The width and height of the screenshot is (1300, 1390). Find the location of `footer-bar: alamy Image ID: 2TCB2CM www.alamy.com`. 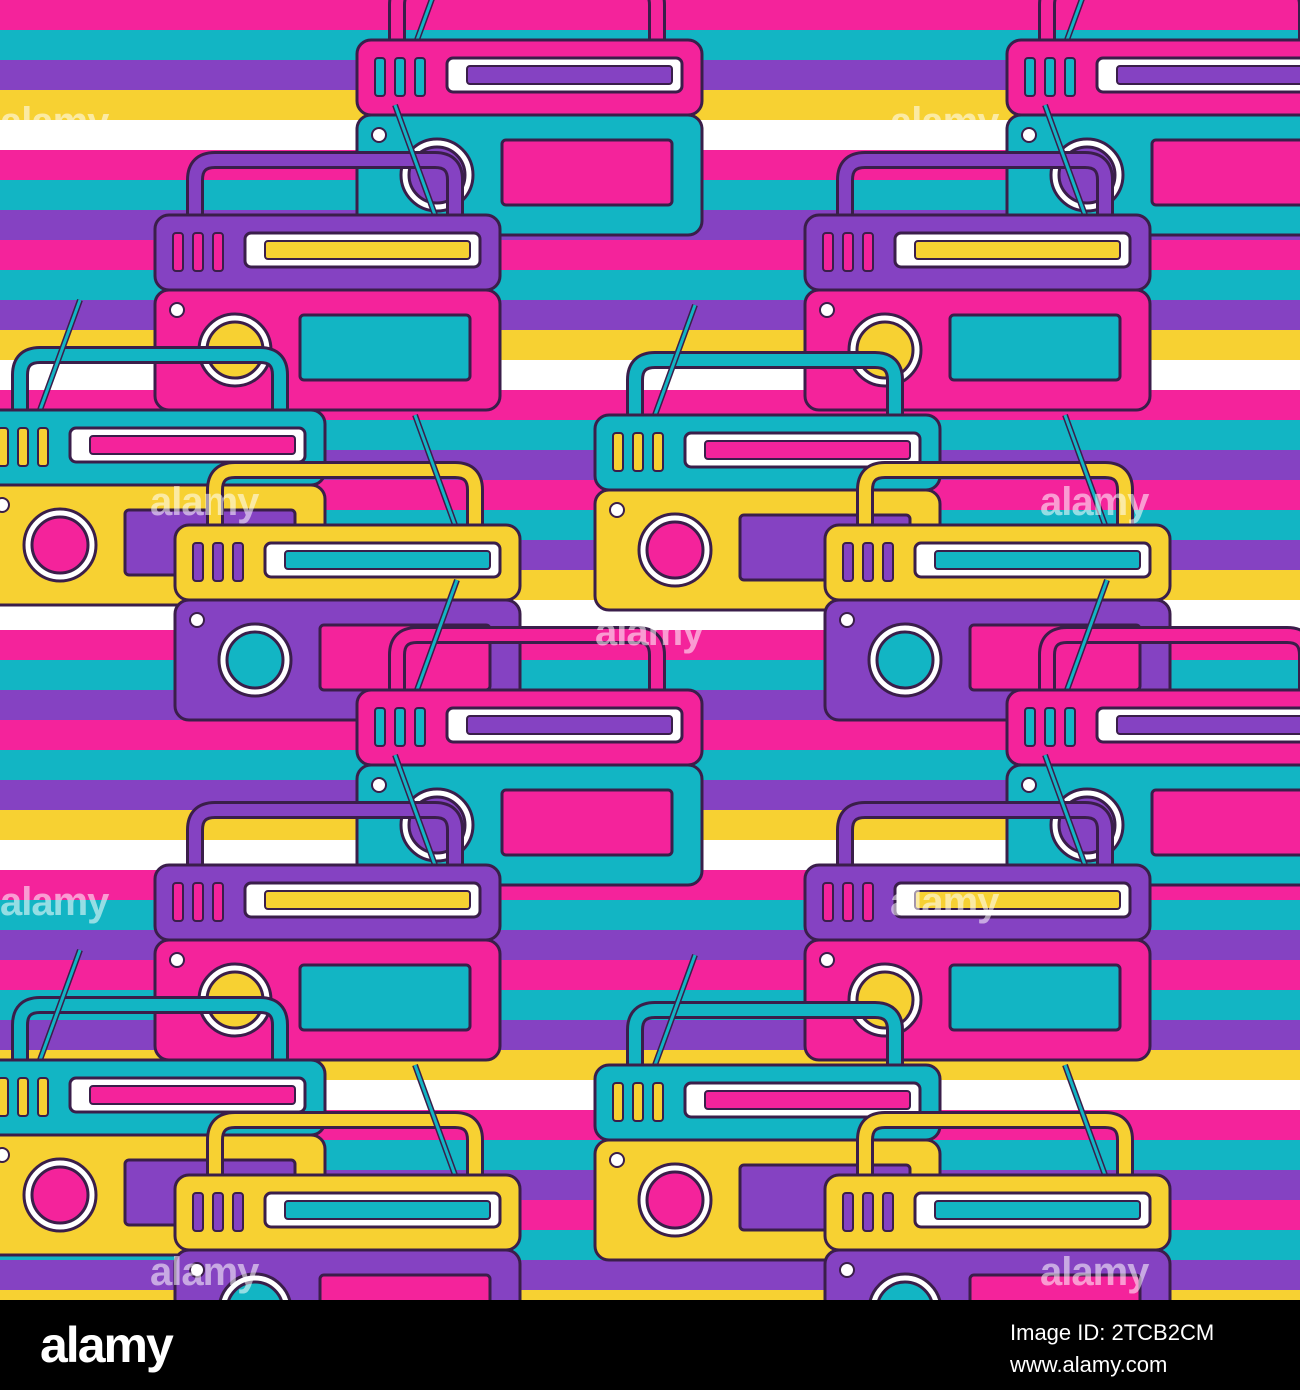

footer-bar: alamy Image ID: 2TCB2CM www.alamy.com is located at coordinates (650, 1345).